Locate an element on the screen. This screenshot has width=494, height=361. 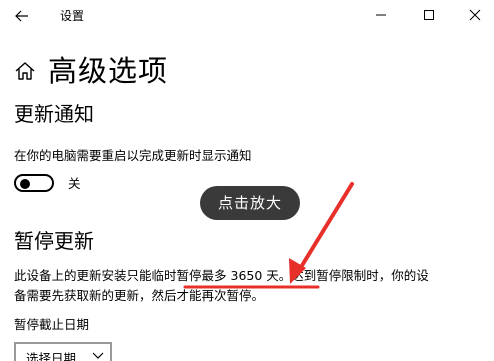
back-button is located at coordinates (22, 16).